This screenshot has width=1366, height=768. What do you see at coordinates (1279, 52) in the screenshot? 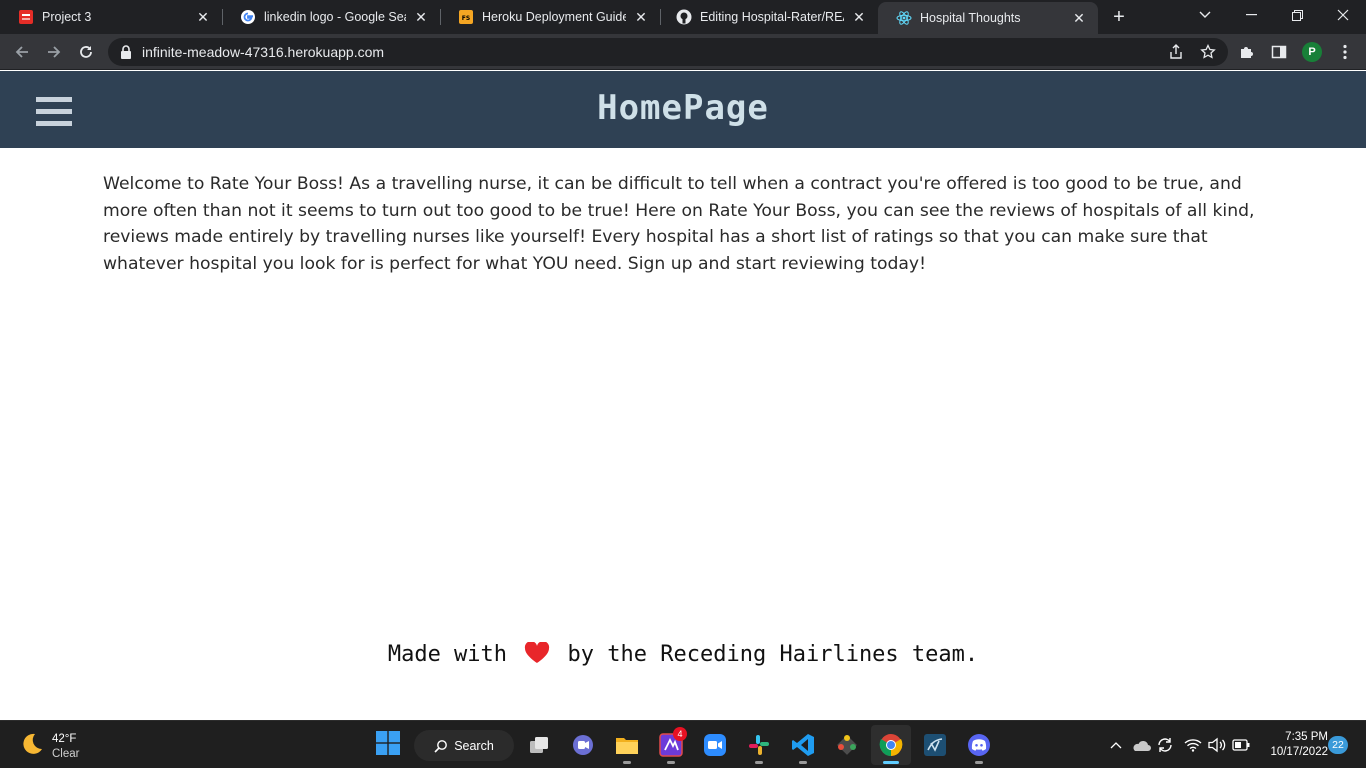
I see `side-panel-icon` at bounding box center [1279, 52].